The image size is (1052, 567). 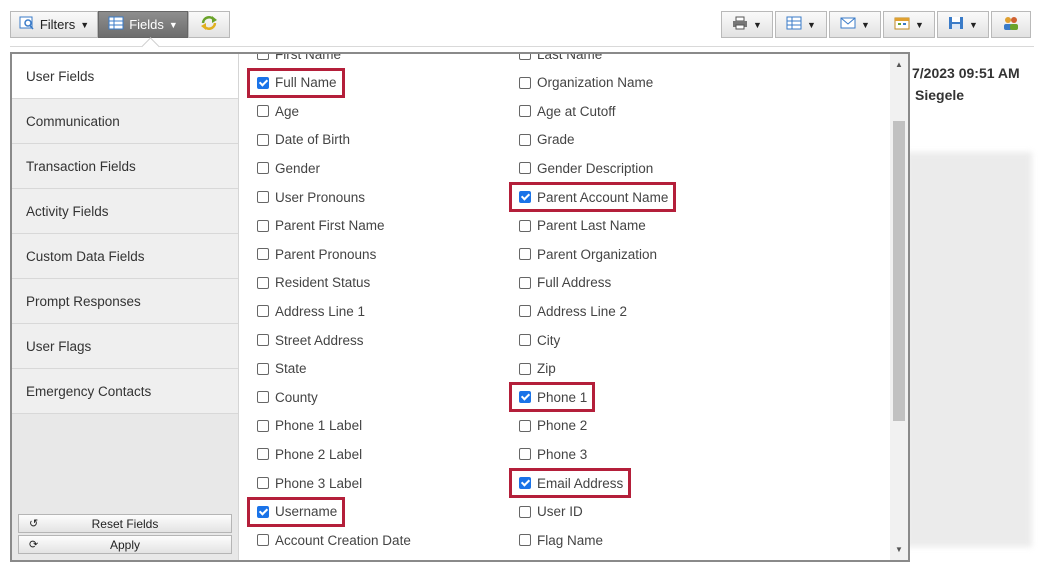 I want to click on field-option: Gender, so click(x=288, y=168).